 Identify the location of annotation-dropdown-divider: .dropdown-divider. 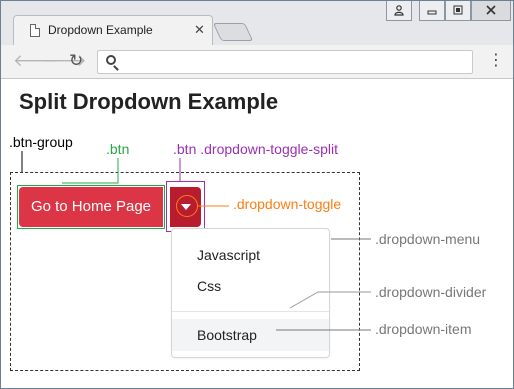
(431, 292).